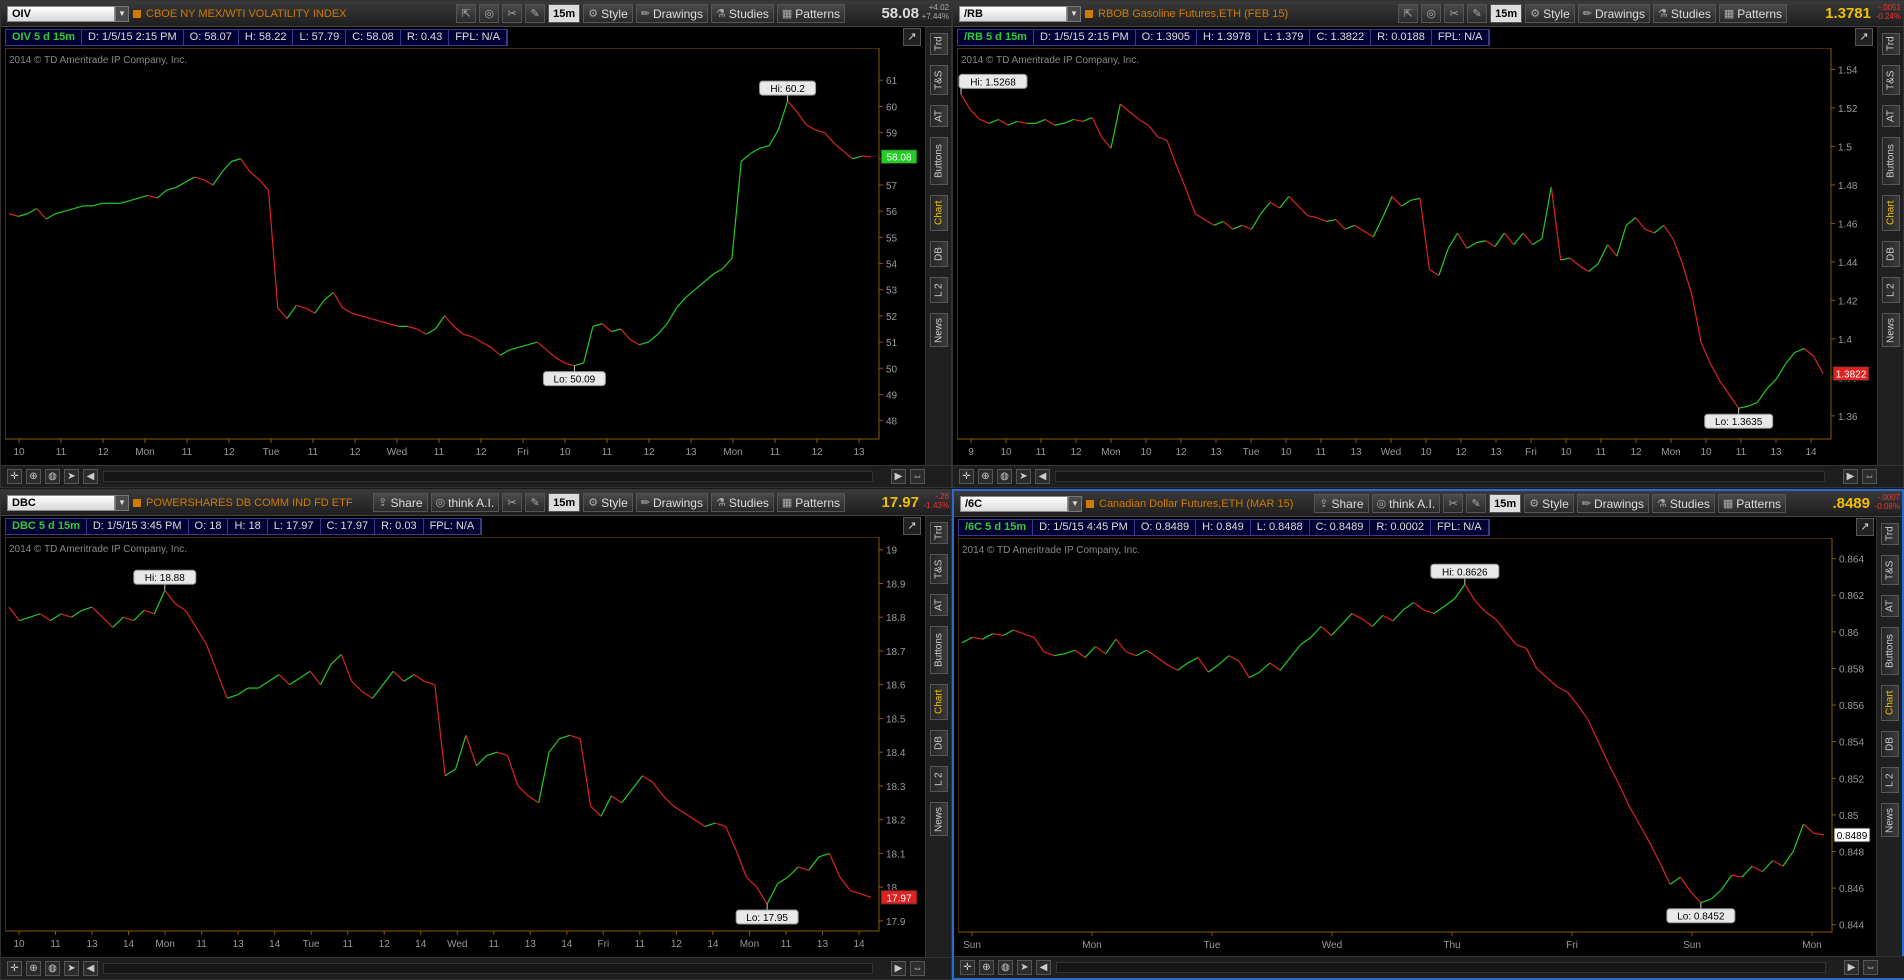  Describe the element at coordinates (61, 14) in the screenshot. I see `symbol-input: OIV` at that location.